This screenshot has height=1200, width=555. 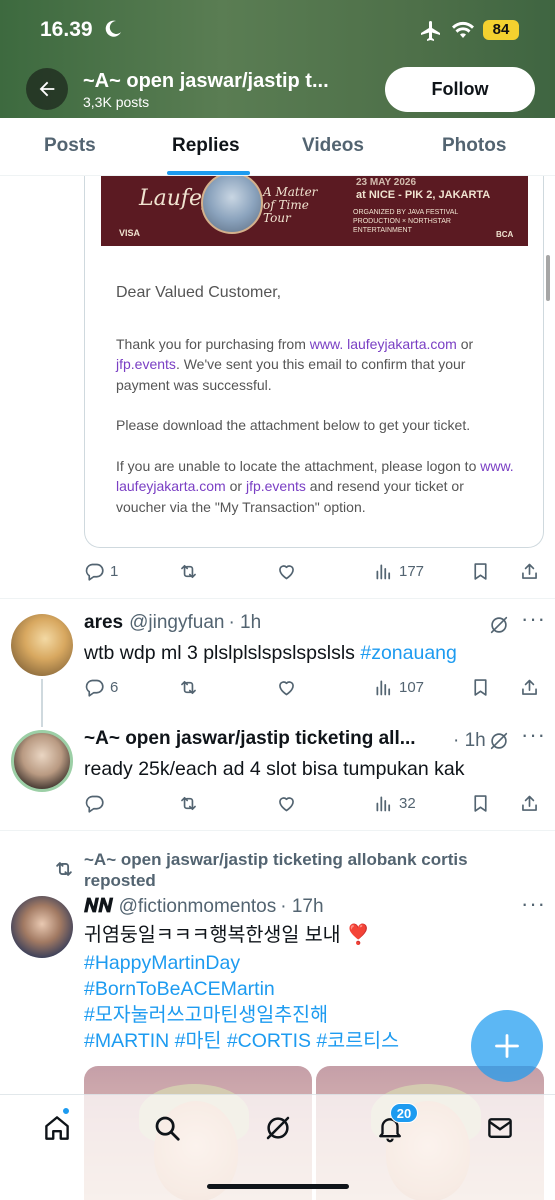 I want to click on active-tab-indicator, so click(x=208, y=173).